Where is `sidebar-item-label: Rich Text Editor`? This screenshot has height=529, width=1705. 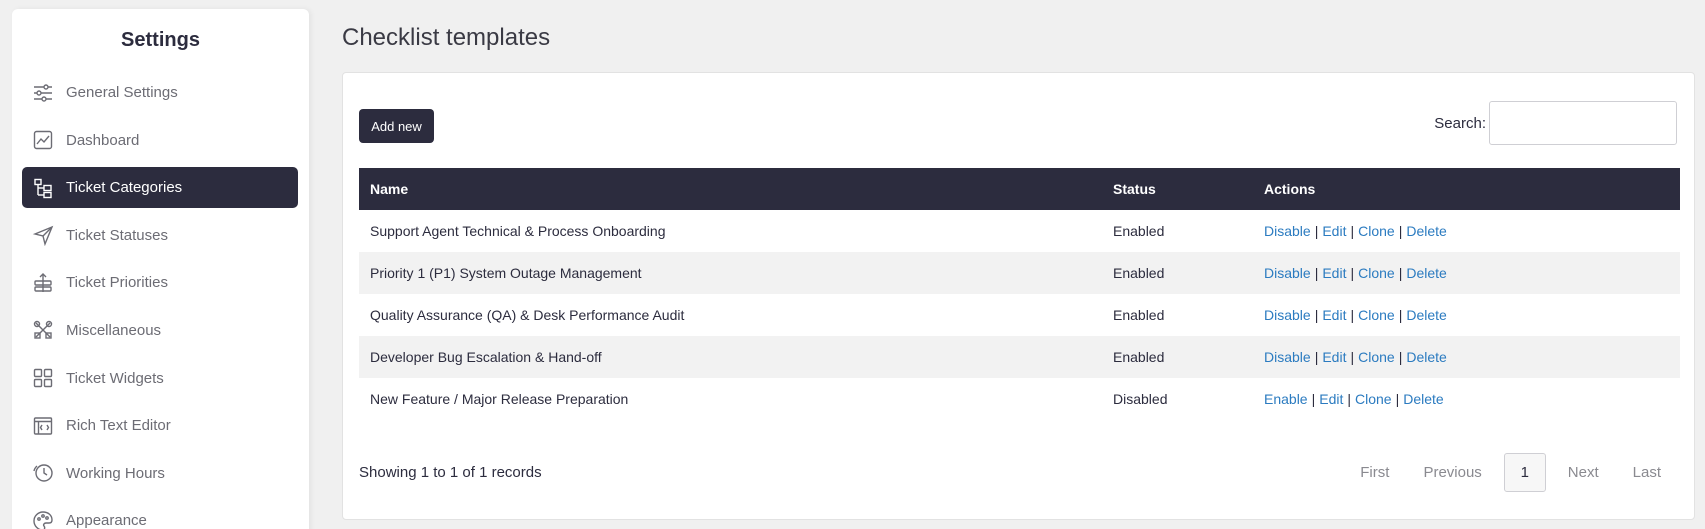 sidebar-item-label: Rich Text Editor is located at coordinates (118, 426).